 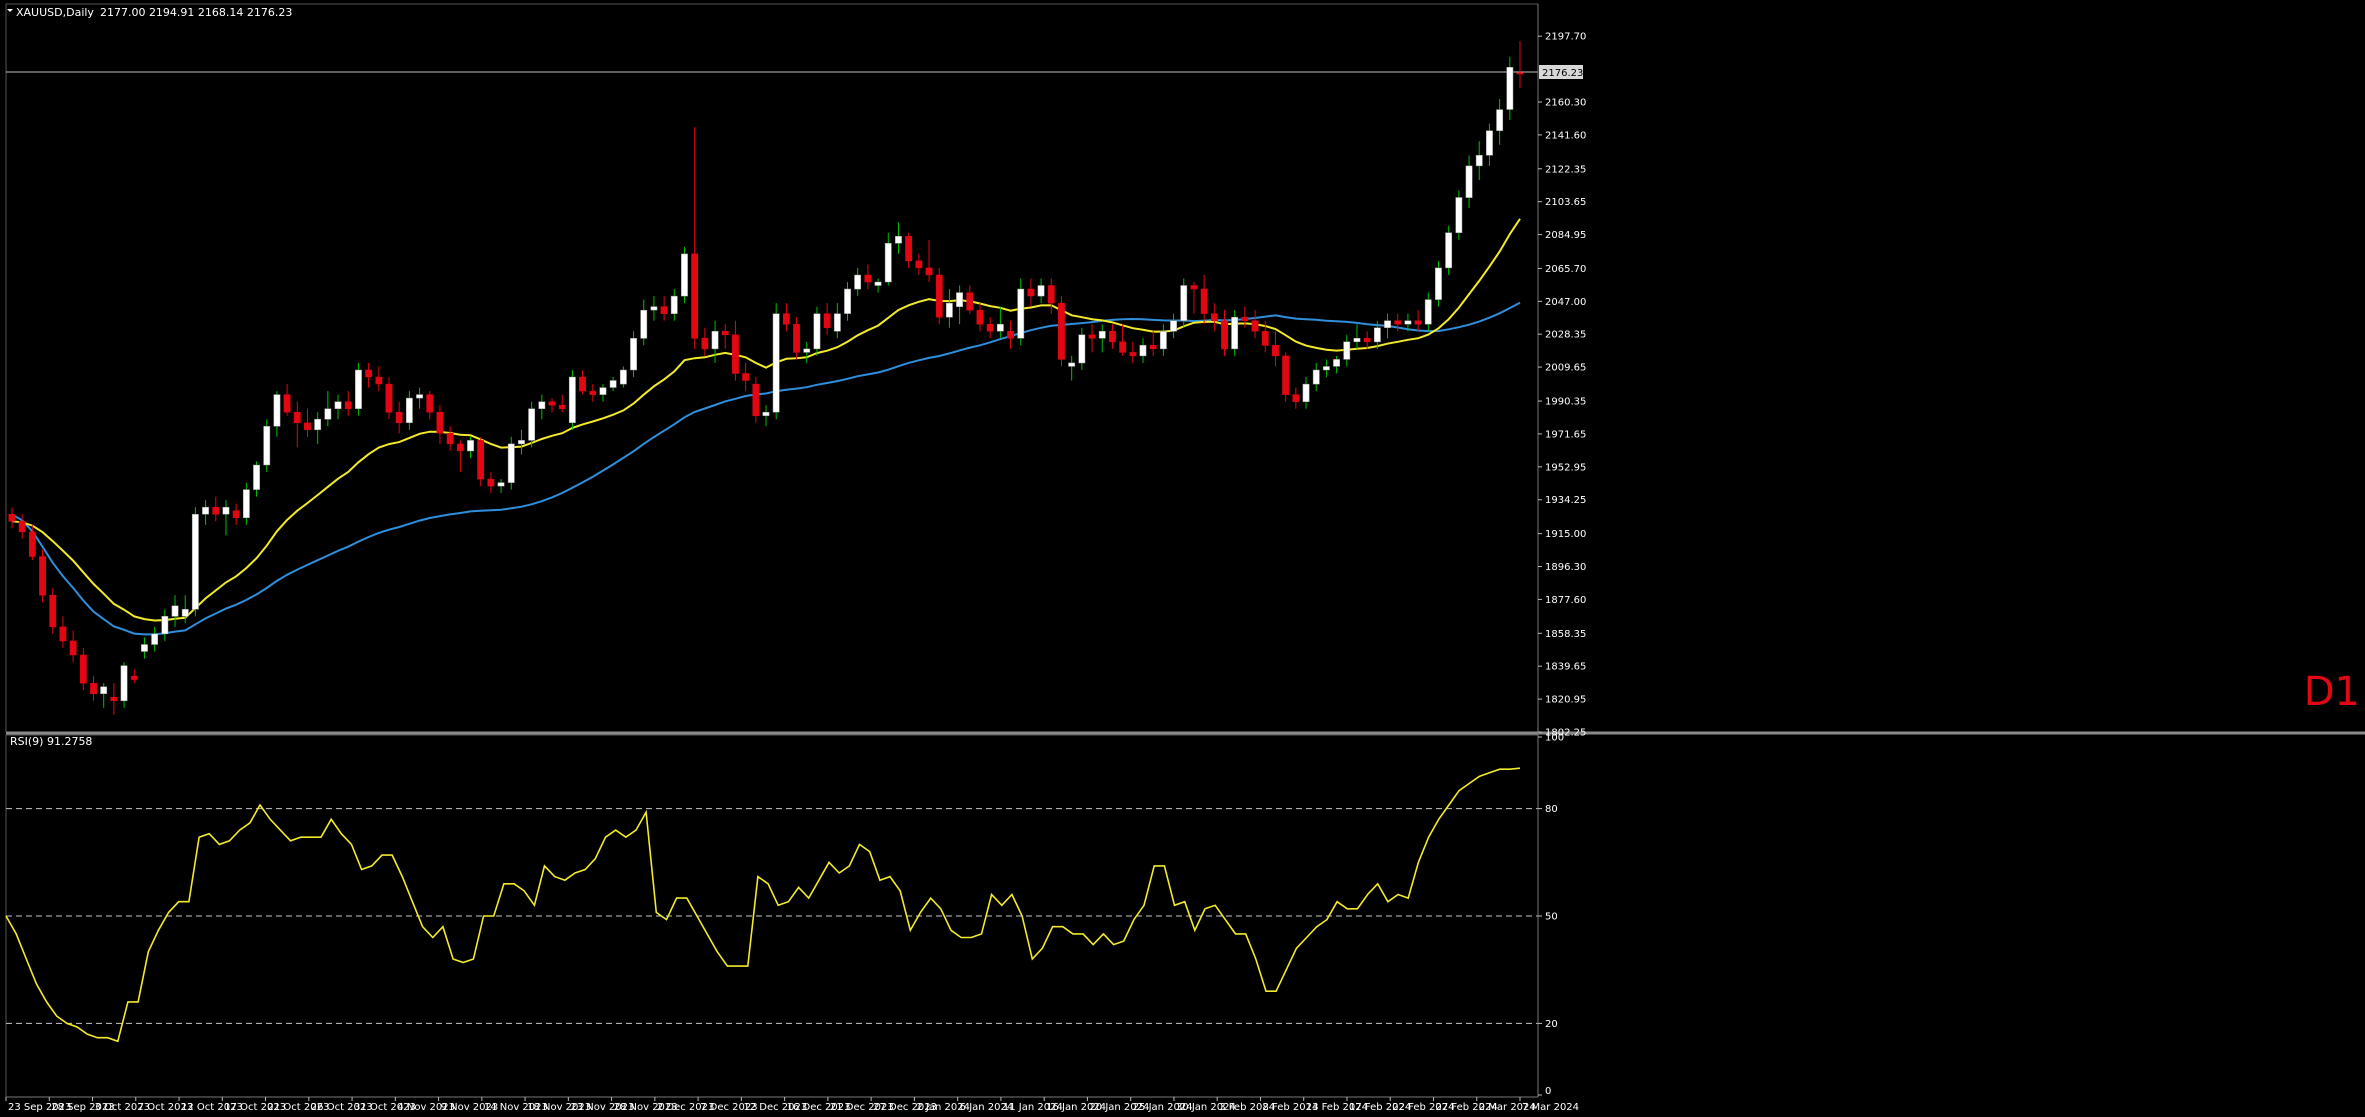 I want to click on price-tick-label: 2141.60, so click(x=1565, y=135).